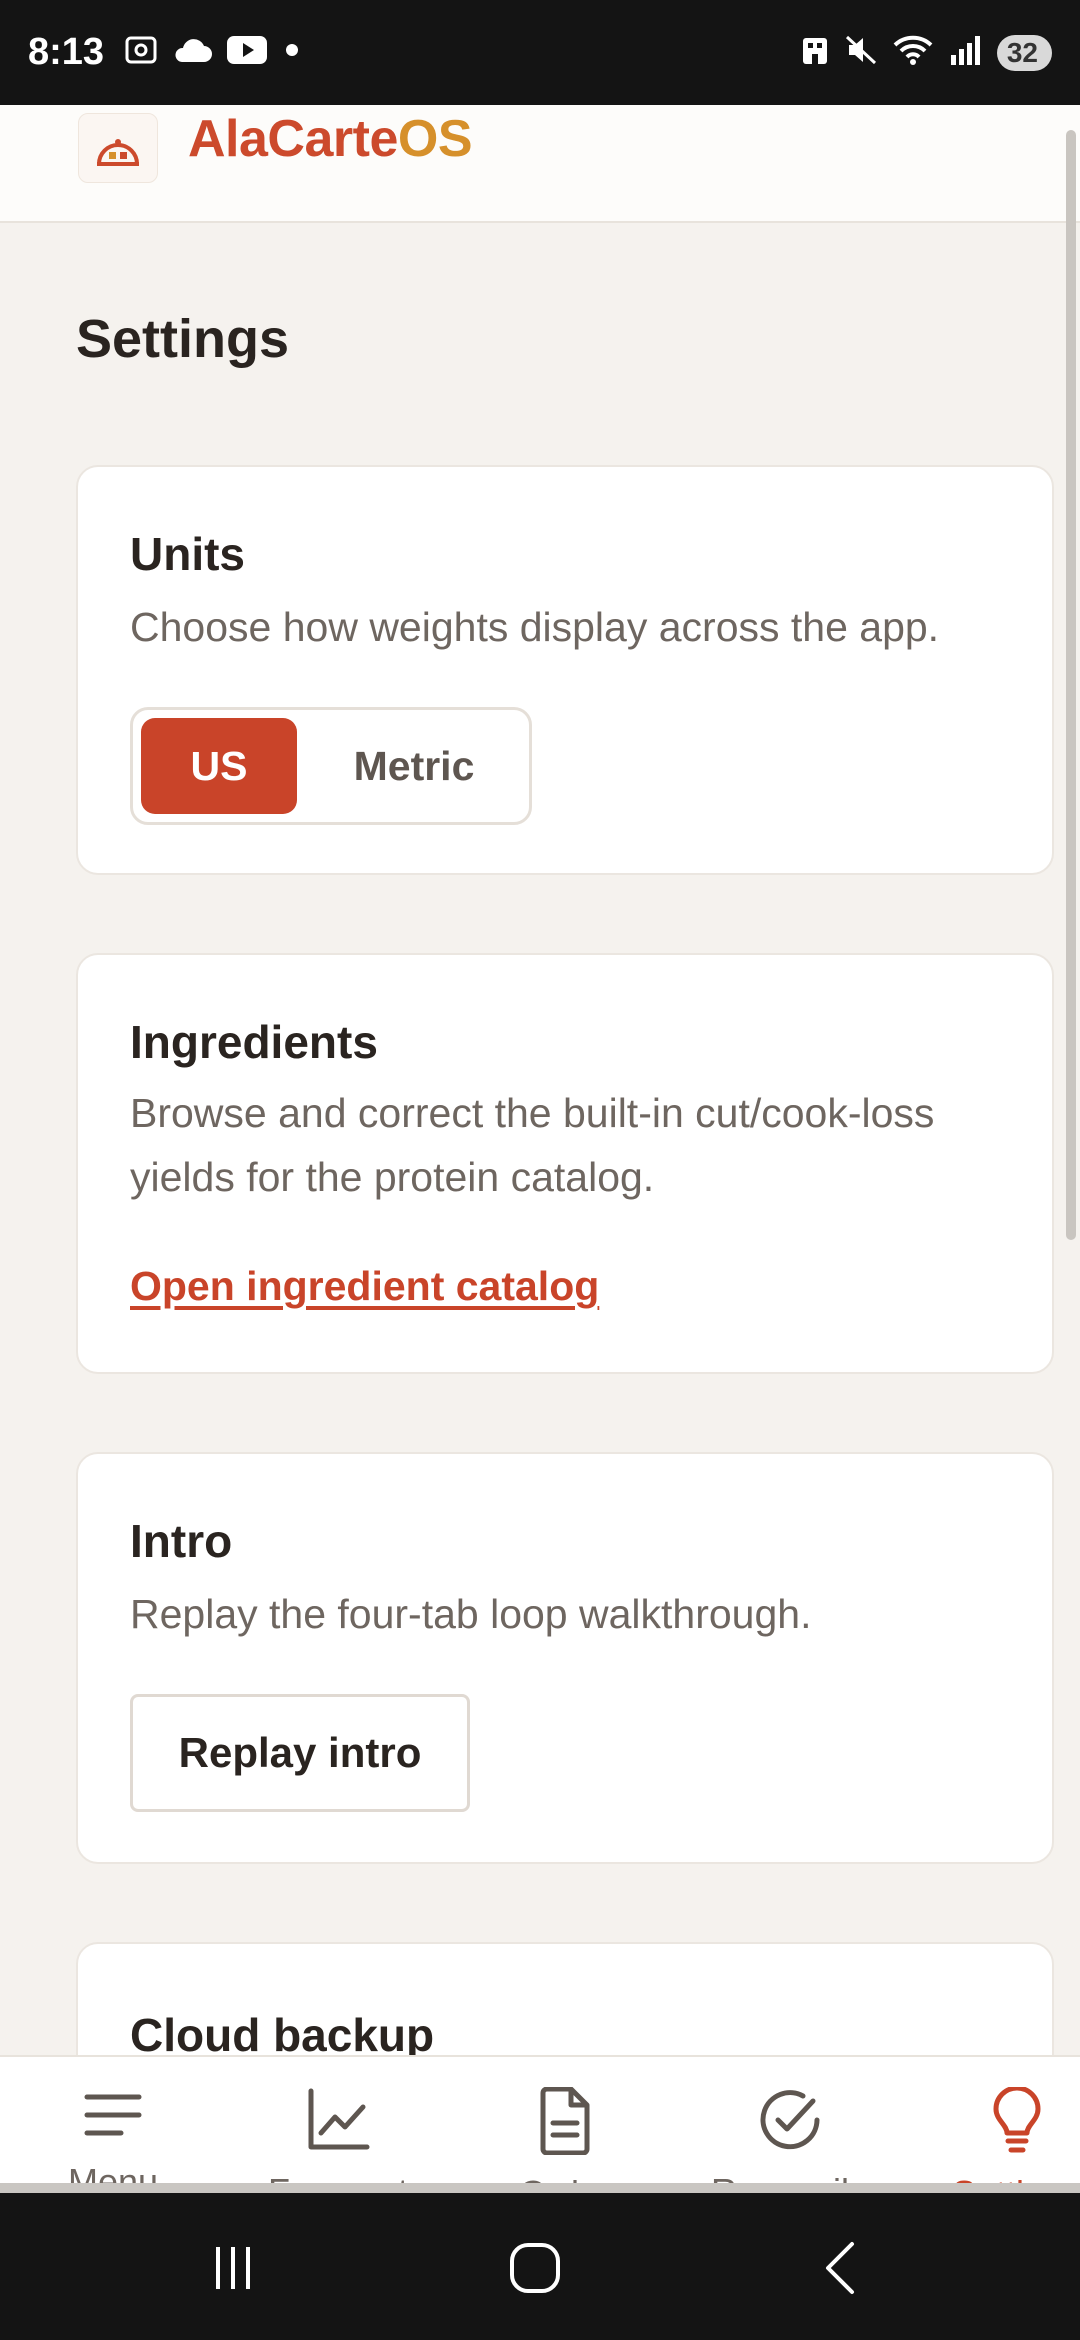  What do you see at coordinates (300, 1753) in the screenshot?
I see `replay-intro-button: Replay intro` at bounding box center [300, 1753].